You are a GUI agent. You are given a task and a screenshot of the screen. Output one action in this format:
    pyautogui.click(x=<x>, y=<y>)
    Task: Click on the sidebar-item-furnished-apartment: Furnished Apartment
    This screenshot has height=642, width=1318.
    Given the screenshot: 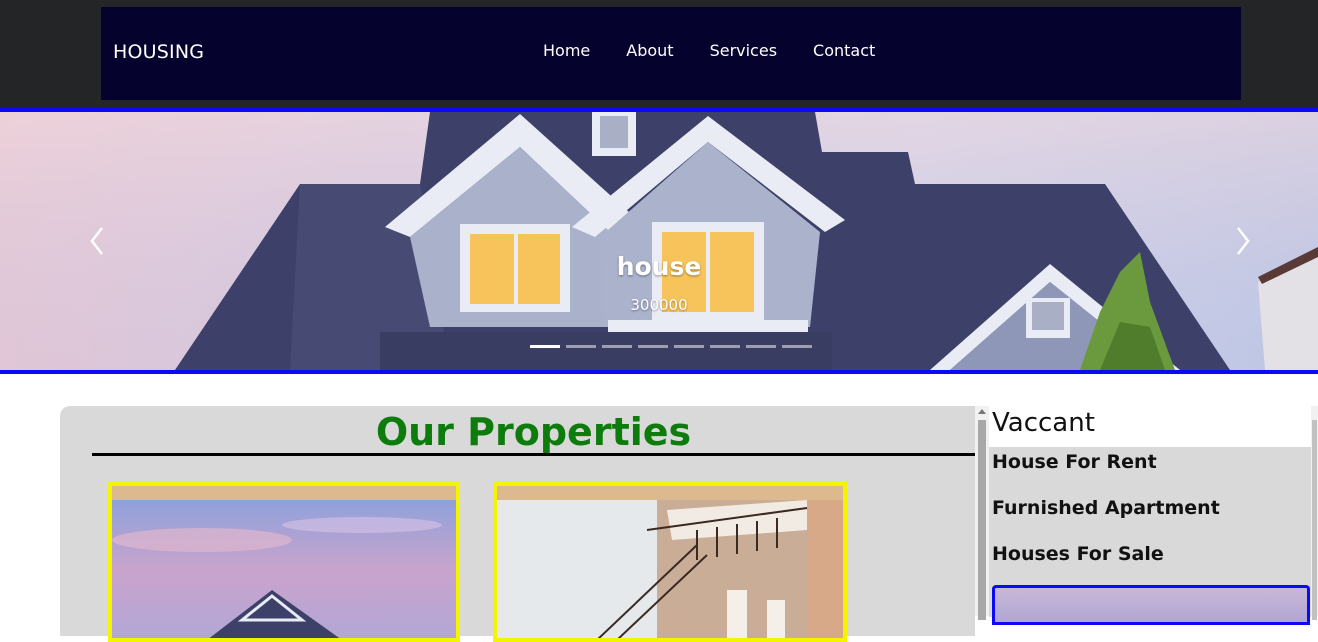 What is the action you would take?
    pyautogui.click(x=1106, y=508)
    